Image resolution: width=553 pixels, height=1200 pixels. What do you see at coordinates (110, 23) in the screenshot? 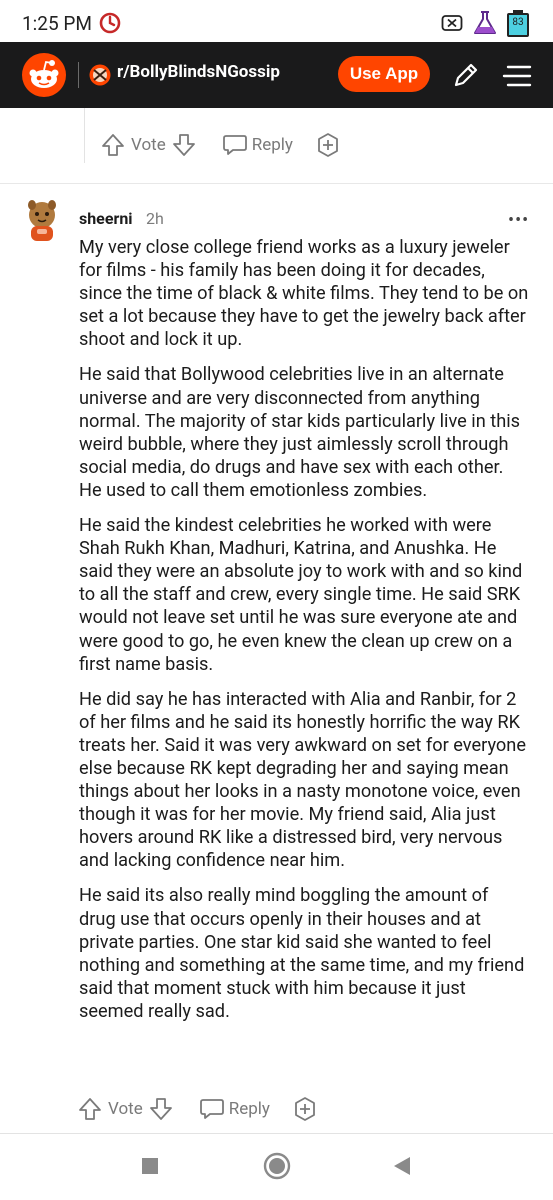
I see `alarm-clock-icon` at bounding box center [110, 23].